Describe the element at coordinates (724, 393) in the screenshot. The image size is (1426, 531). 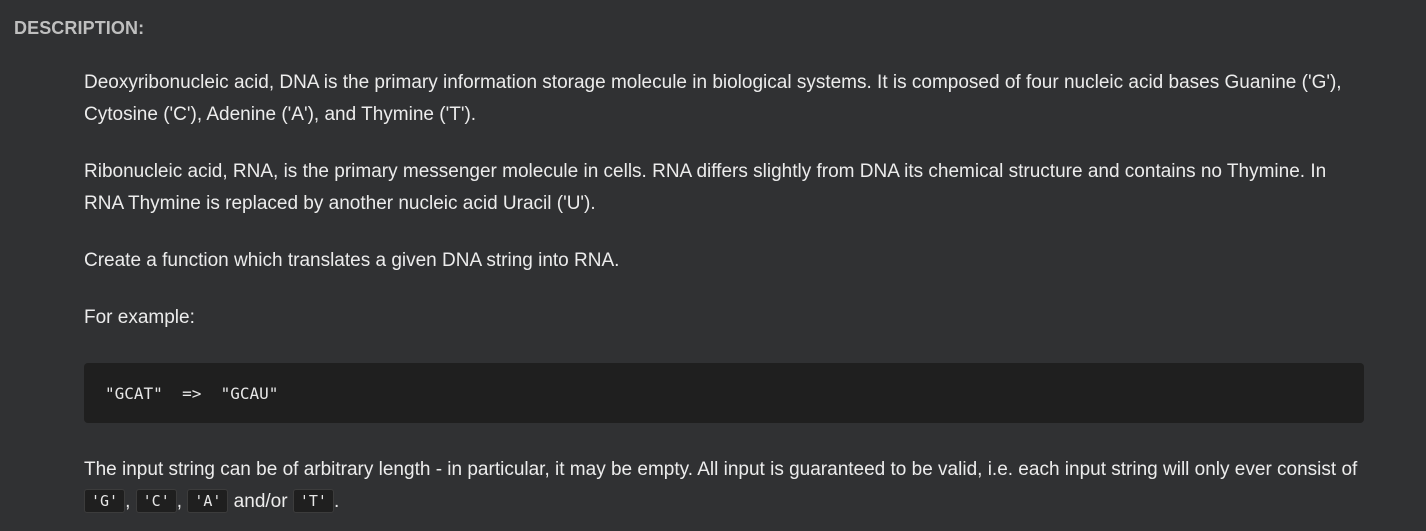
I see `code-example-block: "GCAT" => "GCAU"` at that location.